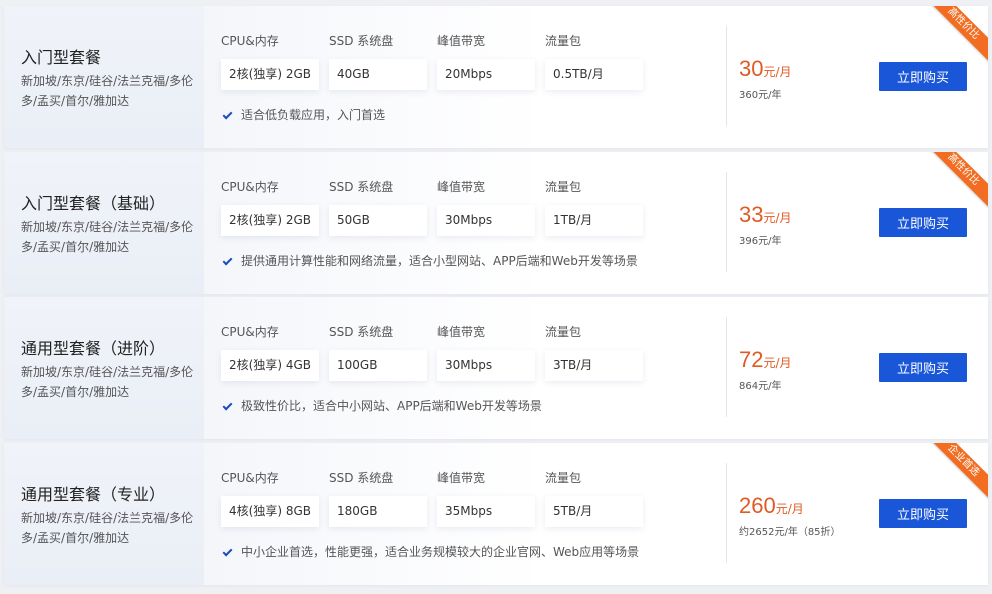  Describe the element at coordinates (486, 511) in the screenshot. I see `spec-value: 35Mbps` at that location.